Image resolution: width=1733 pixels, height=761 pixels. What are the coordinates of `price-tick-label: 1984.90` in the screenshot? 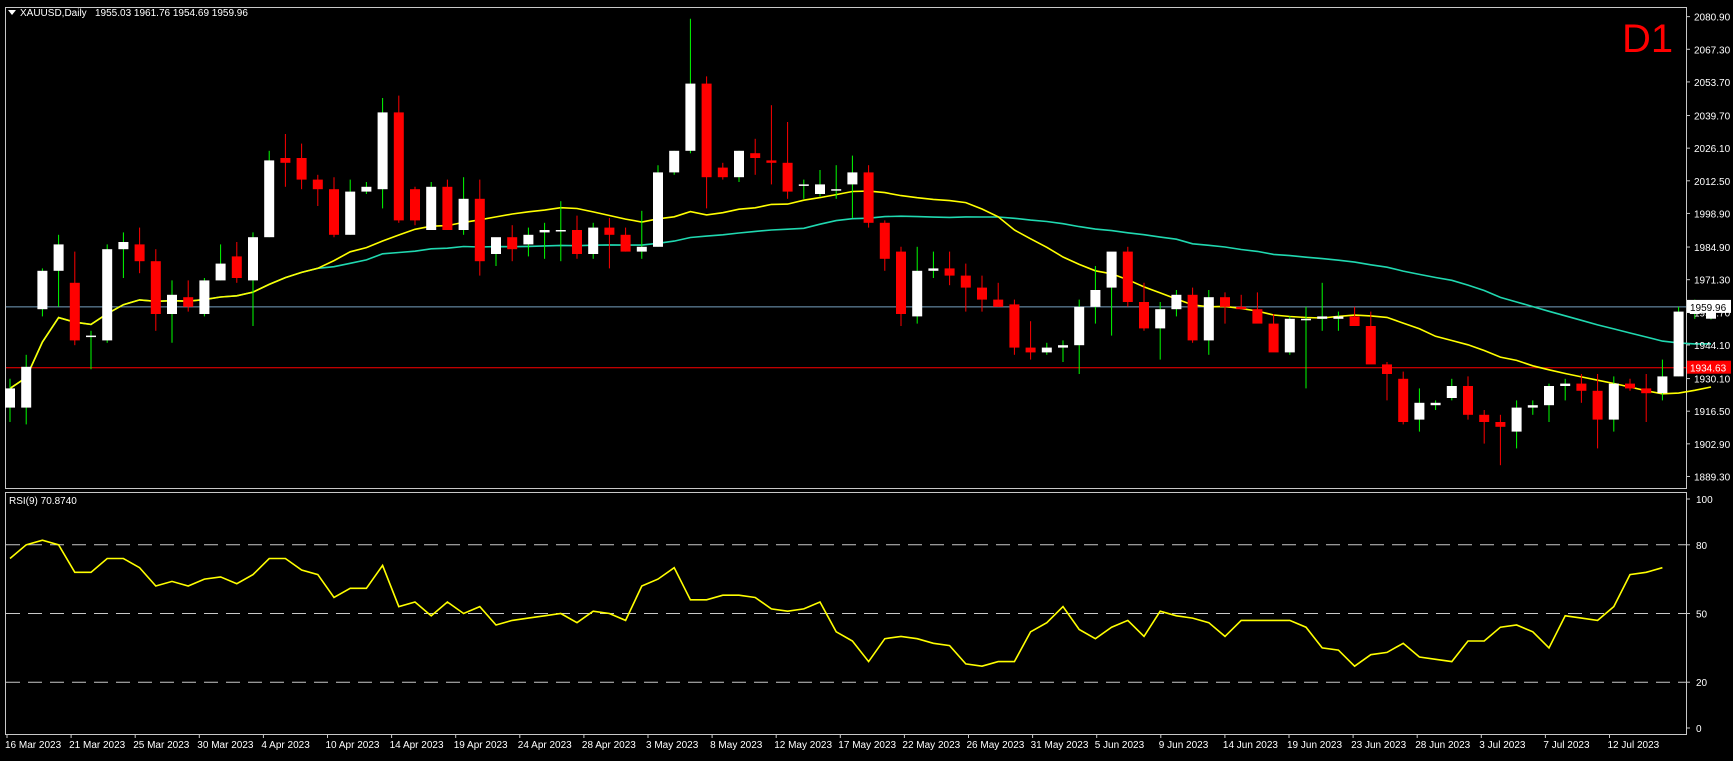 It's located at (1712, 248).